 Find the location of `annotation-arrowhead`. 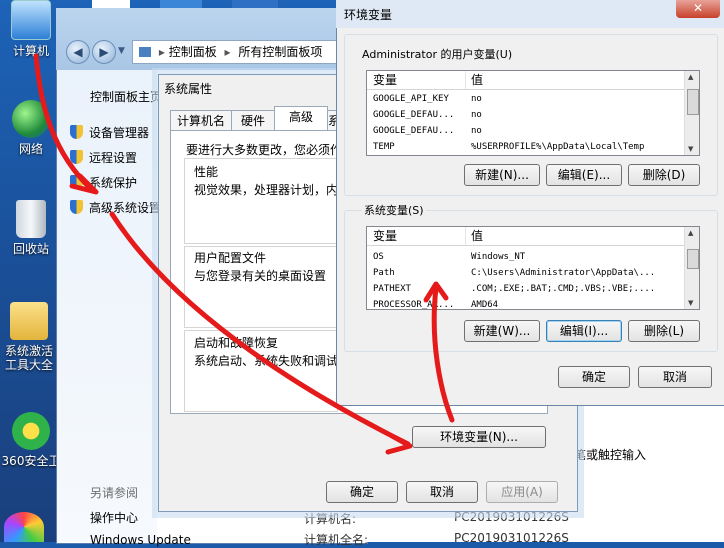

annotation-arrowhead is located at coordinates (399, 444).